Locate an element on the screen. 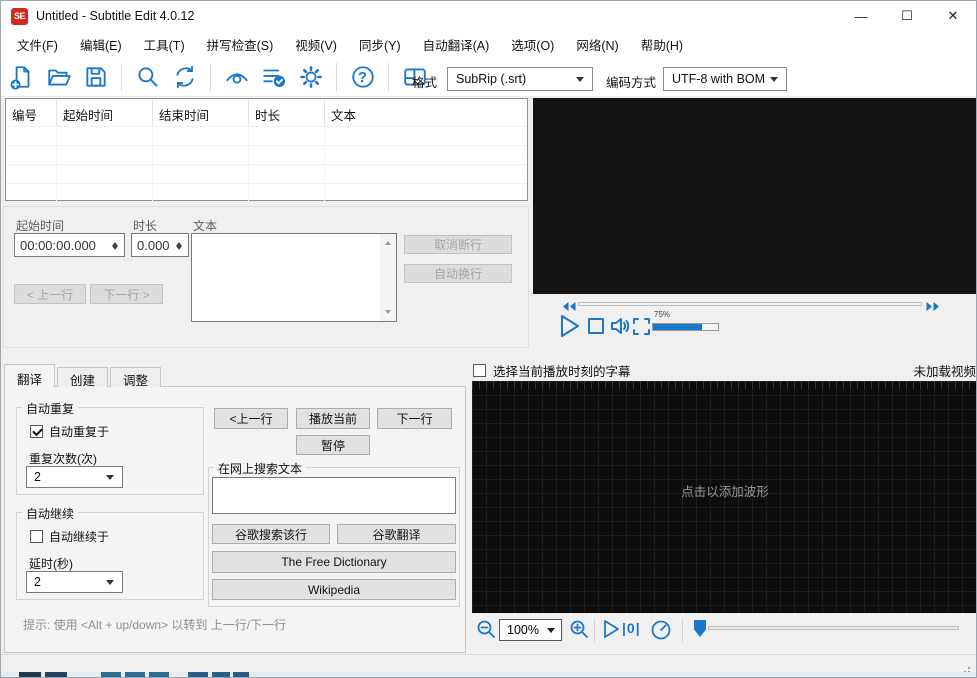 Image resolution: width=977 pixels, height=678 pixels. volume-slider is located at coordinates (685, 327).